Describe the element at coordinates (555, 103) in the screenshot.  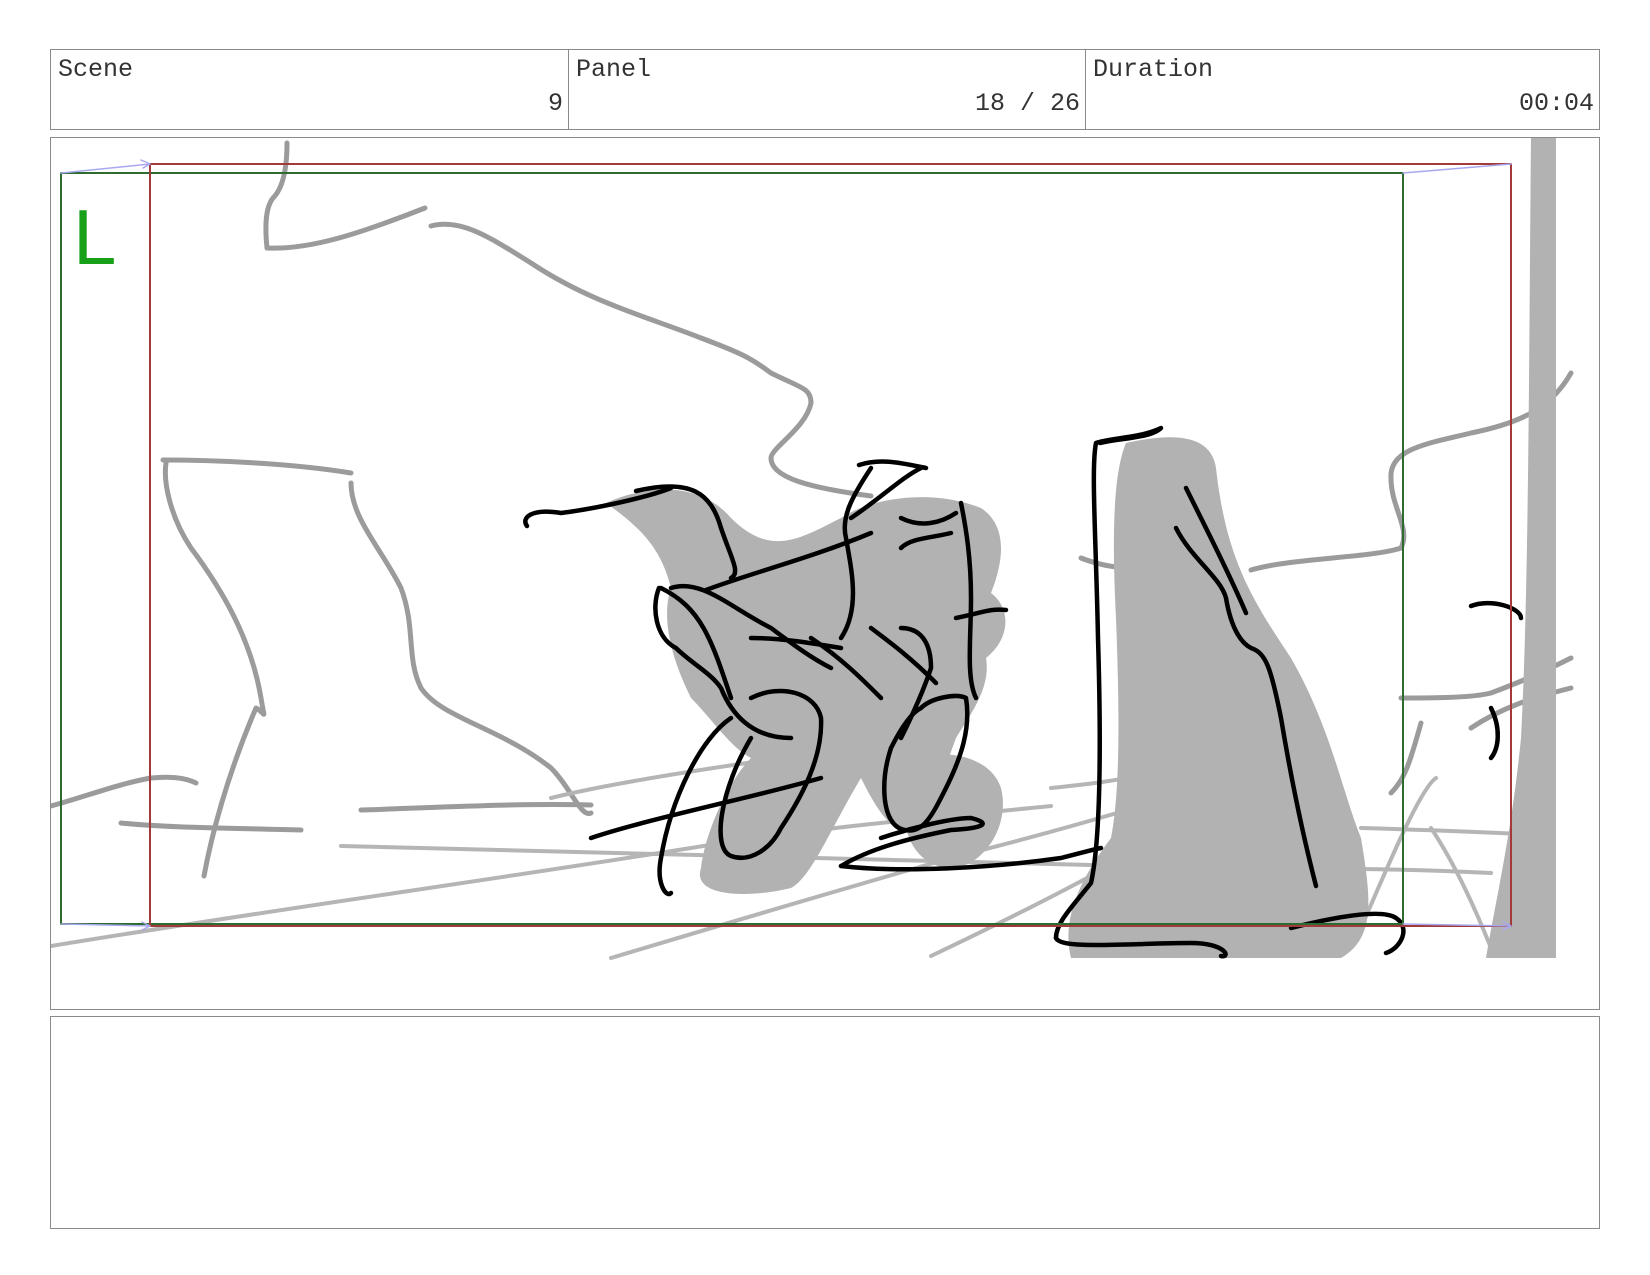
I see `scene-number: 9` at that location.